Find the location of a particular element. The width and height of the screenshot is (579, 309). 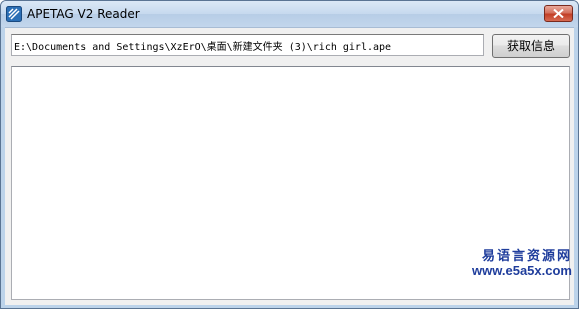

title-bar: APETAG V2 Reader is located at coordinates (289, 14).